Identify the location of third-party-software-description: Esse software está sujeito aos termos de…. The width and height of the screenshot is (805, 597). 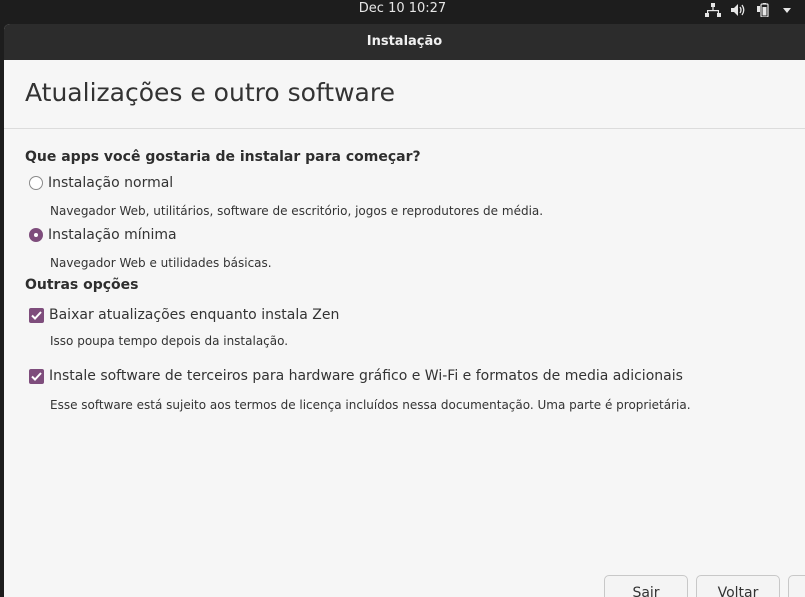
(370, 405).